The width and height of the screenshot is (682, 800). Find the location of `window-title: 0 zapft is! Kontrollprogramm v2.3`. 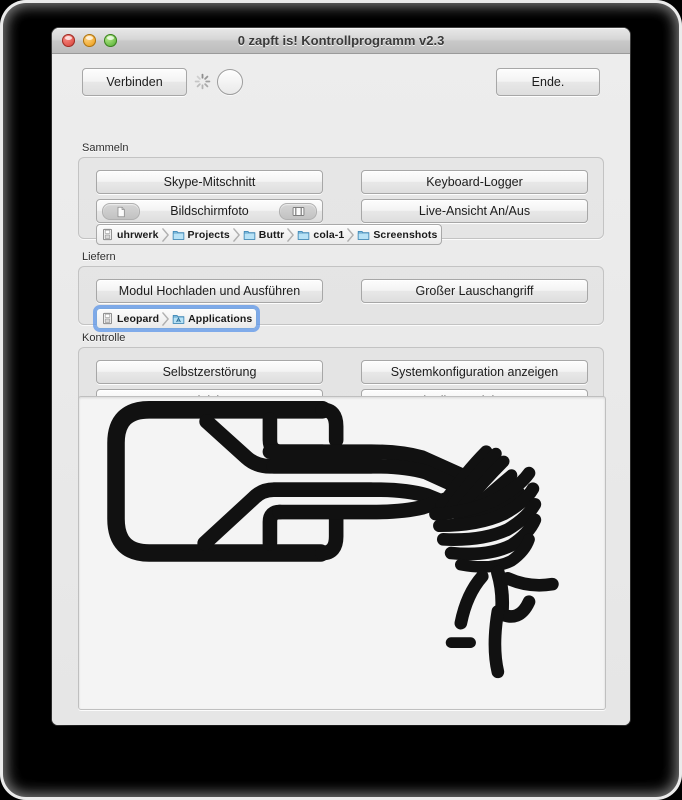

window-title: 0 zapft is! Kontrollprogramm v2.3 is located at coordinates (341, 40).